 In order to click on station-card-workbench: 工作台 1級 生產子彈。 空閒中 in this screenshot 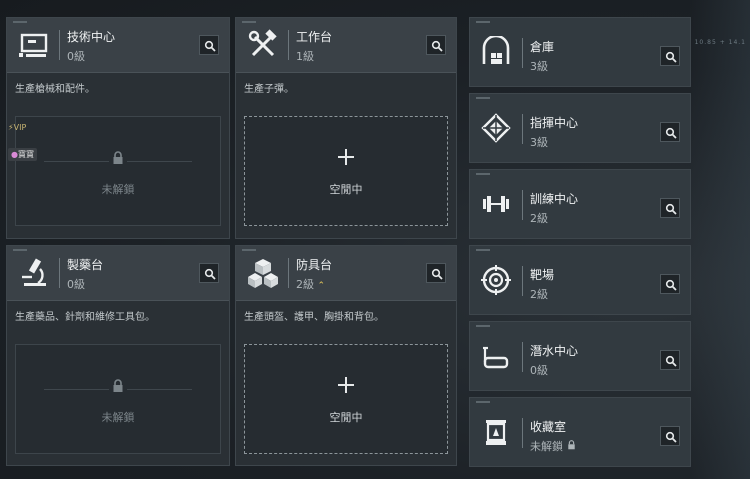, I will do `click(346, 128)`.